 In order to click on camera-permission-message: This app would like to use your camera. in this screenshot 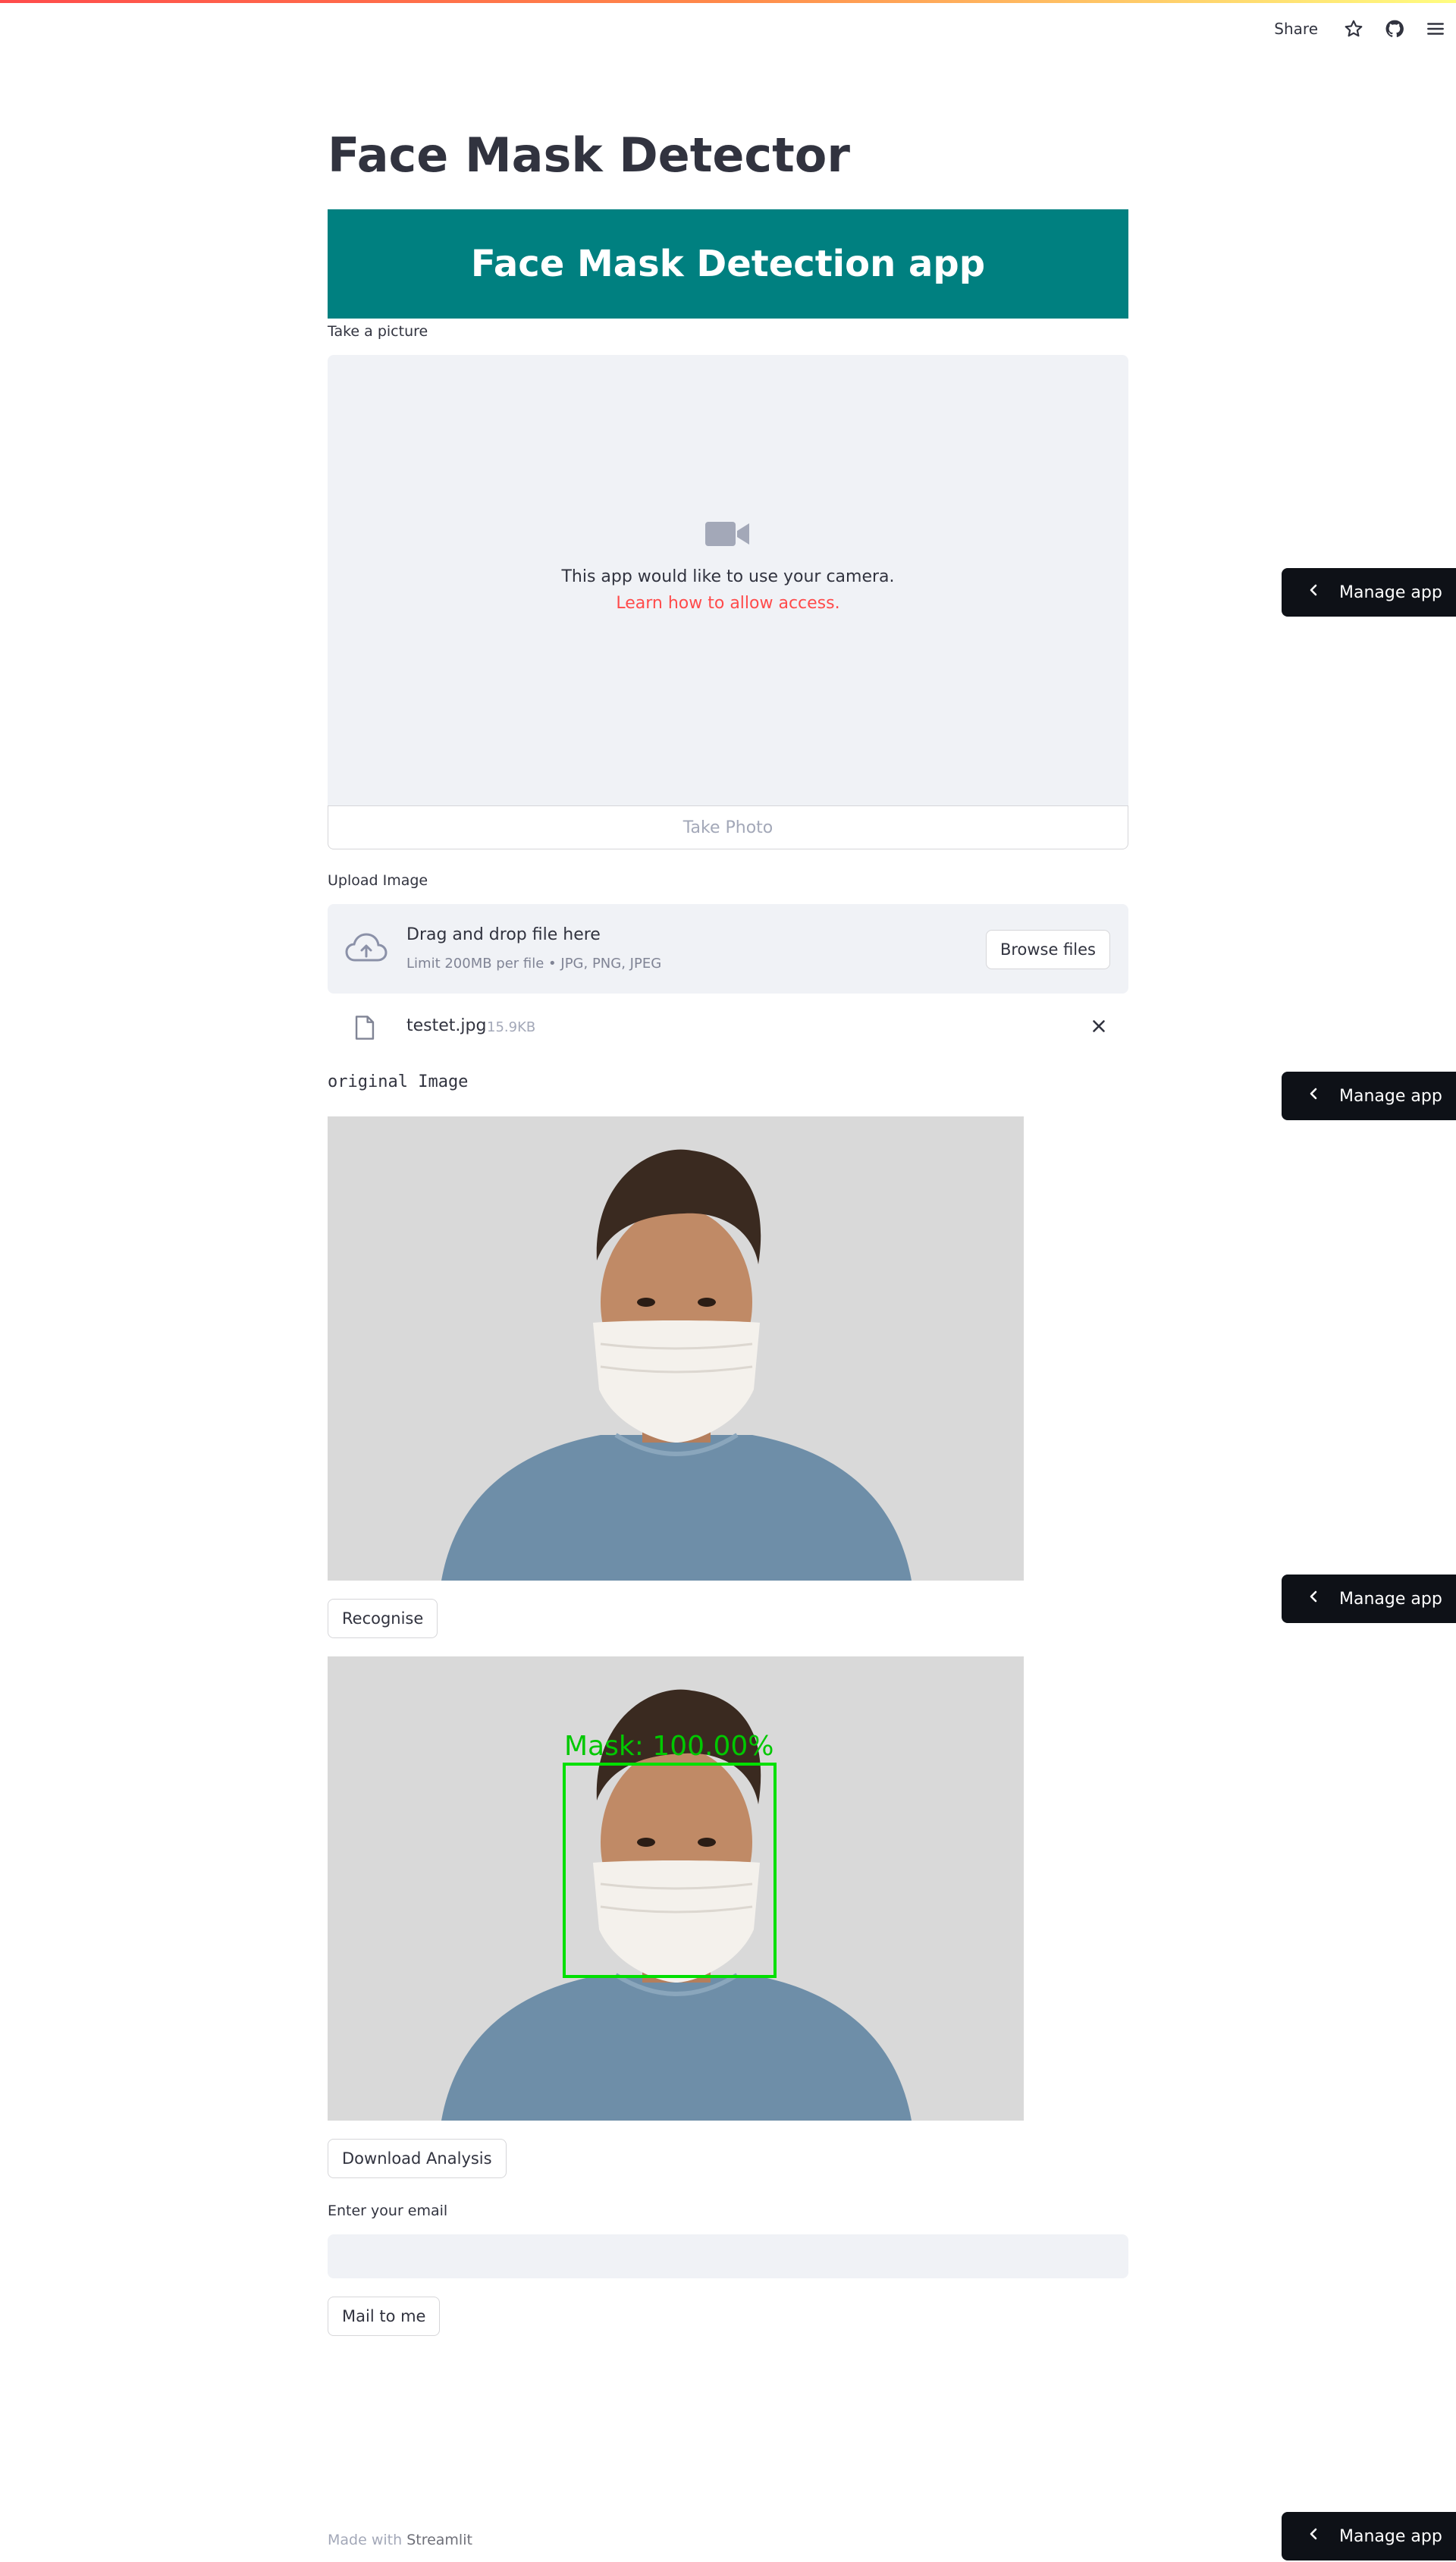, I will do `click(728, 576)`.